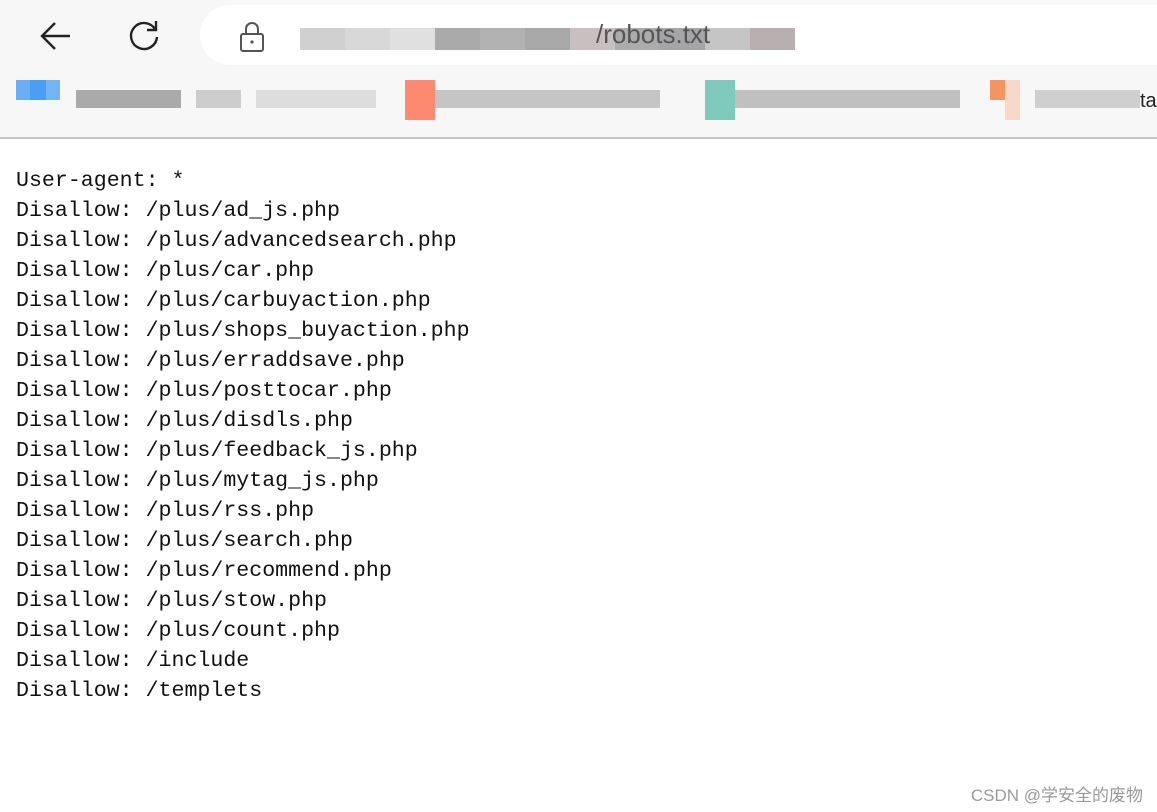  I want to click on url-blurred, so click(547, 39).